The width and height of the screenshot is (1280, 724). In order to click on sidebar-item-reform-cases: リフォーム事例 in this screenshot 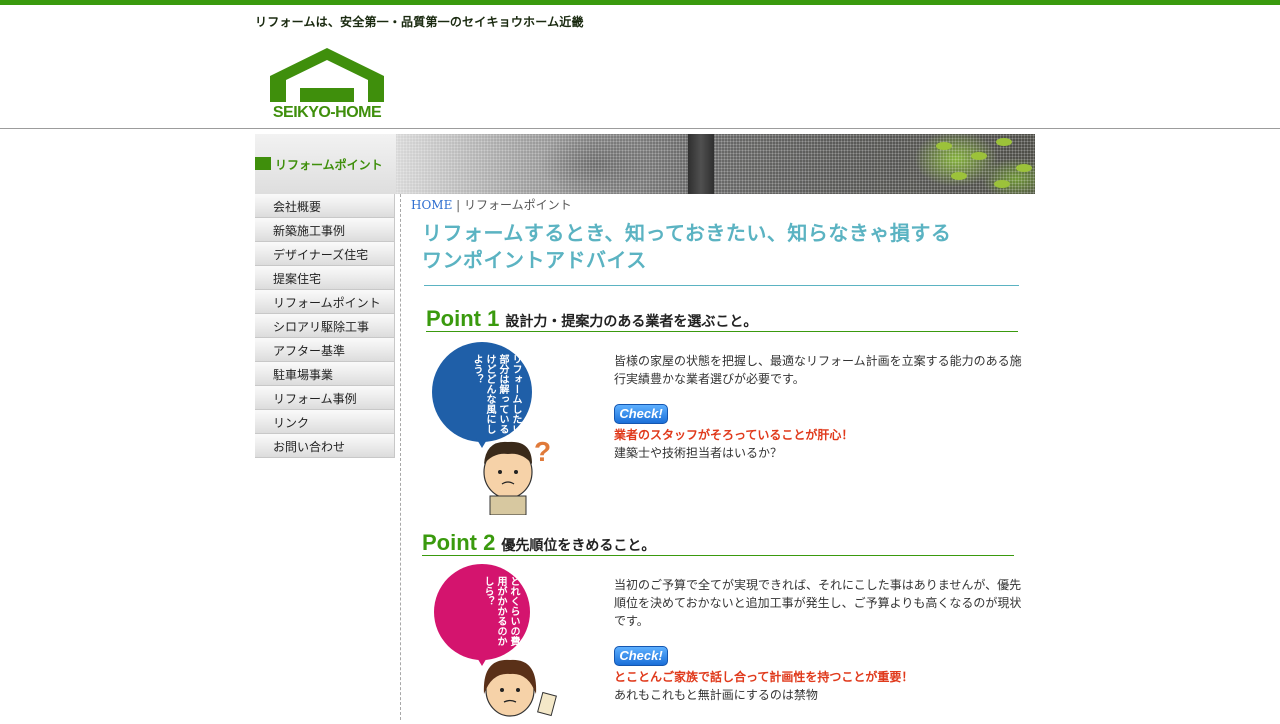, I will do `click(325, 398)`.